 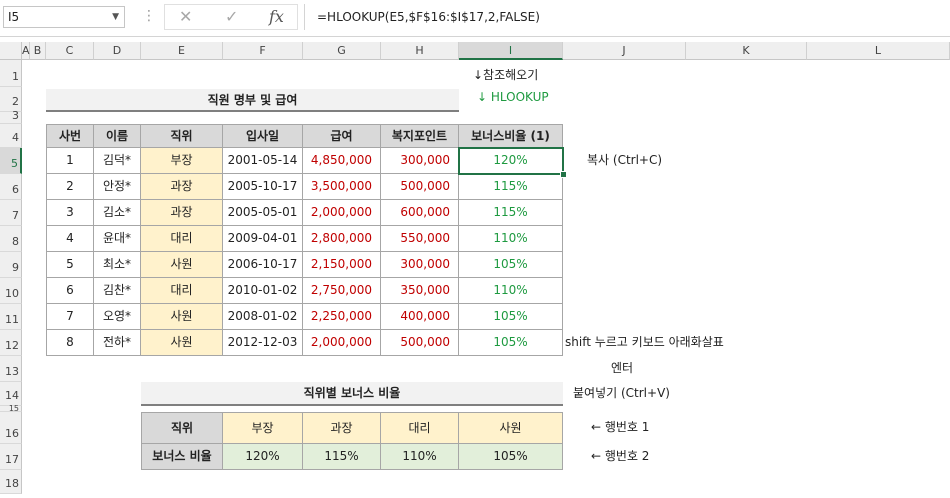 I want to click on more-options-icon: ⋮, so click(x=149, y=16).